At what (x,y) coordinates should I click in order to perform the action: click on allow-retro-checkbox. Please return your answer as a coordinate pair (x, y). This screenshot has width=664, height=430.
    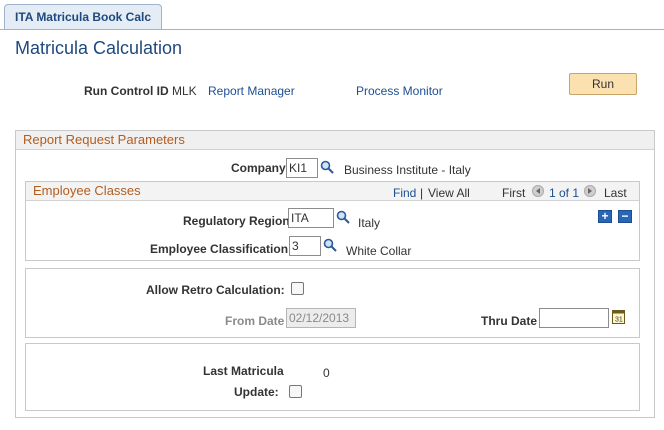
    Looking at the image, I should click on (297, 288).